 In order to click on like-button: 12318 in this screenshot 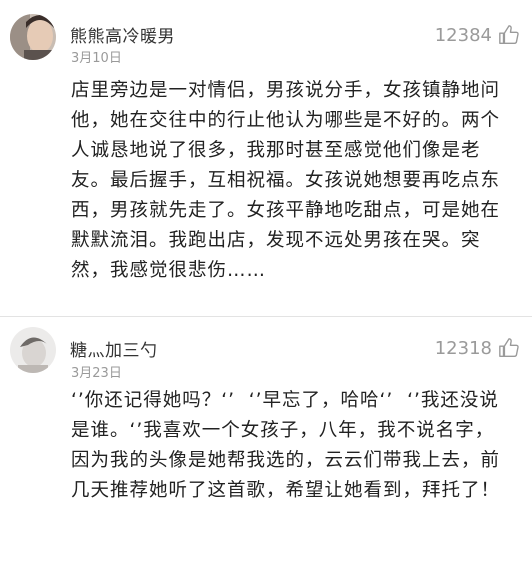, I will do `click(477, 348)`.